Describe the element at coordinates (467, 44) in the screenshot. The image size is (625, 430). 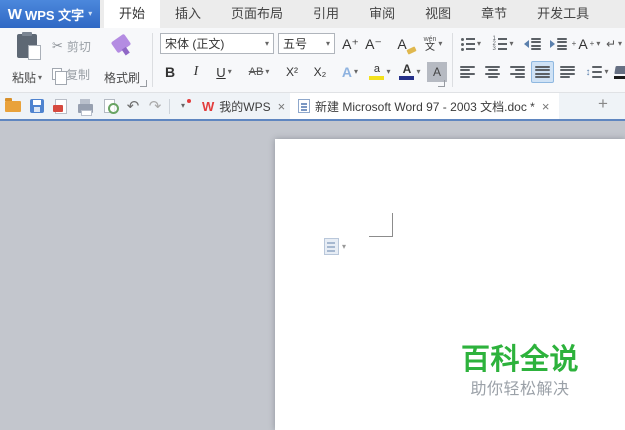
I see `bullet-list-icon` at that location.